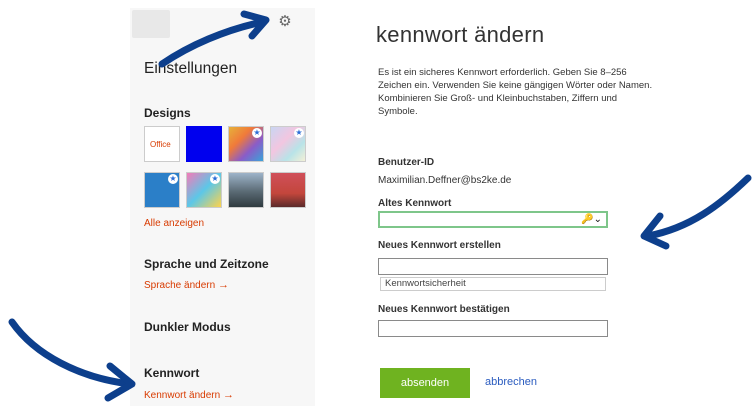  Describe the element at coordinates (591, 219) in the screenshot. I see `key-icon: 🔑⌄` at that location.